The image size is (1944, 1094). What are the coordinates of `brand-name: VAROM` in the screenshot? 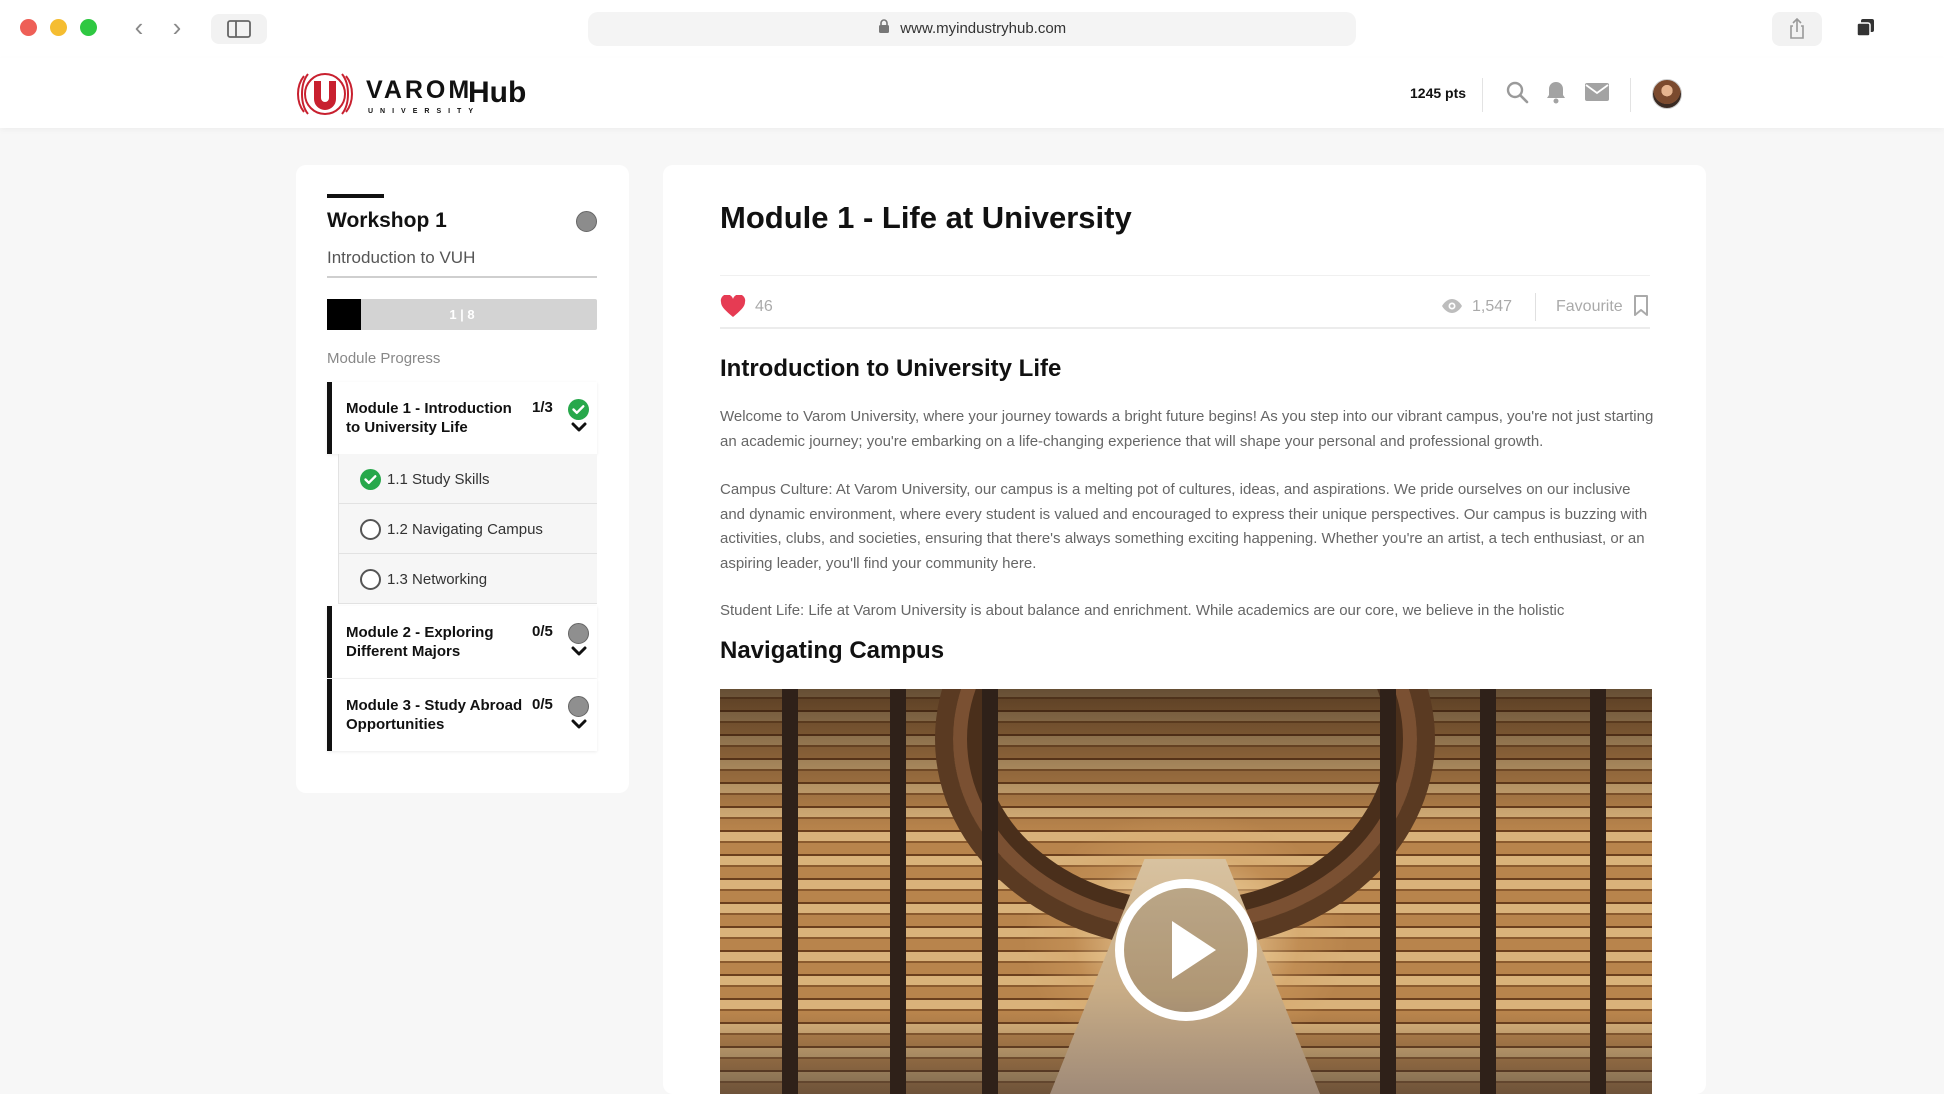 It's located at (419, 90).